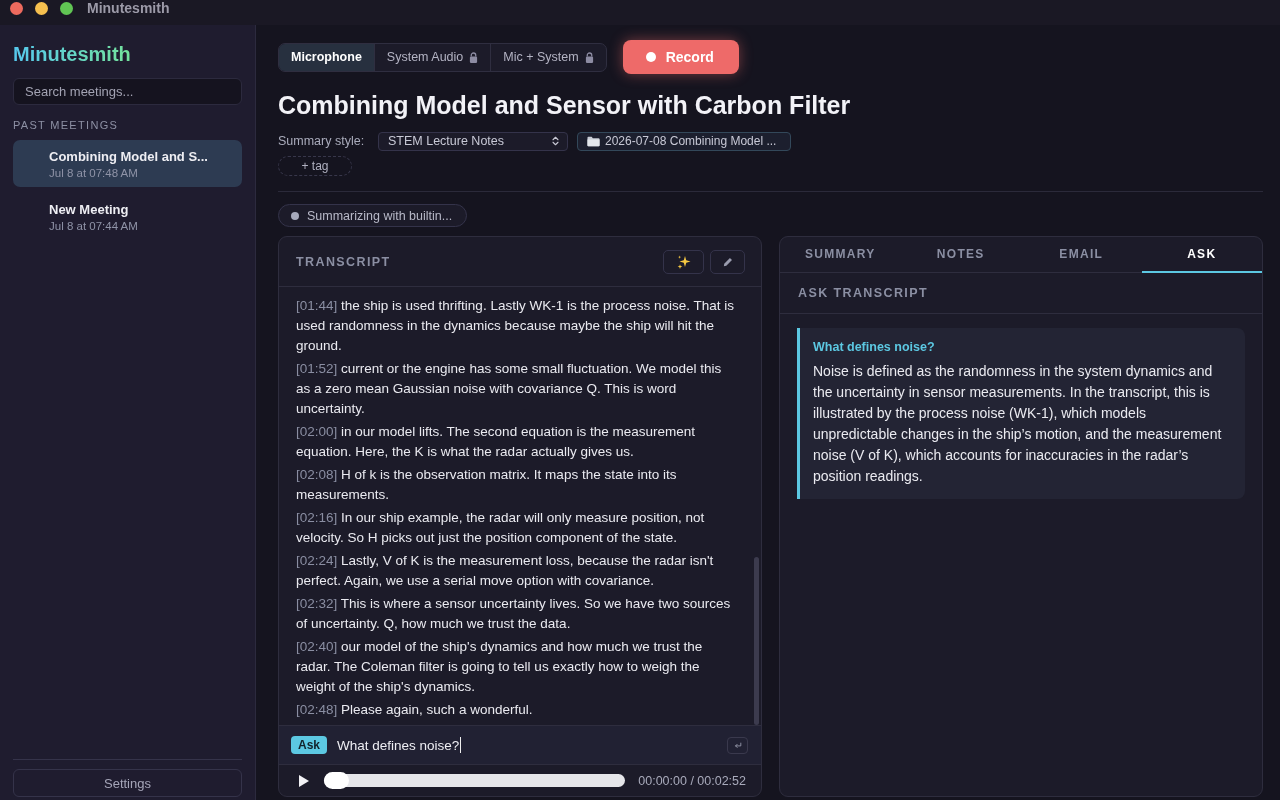  What do you see at coordinates (515, 326) in the screenshot?
I see `transcript-line: [01:44] the ship is used thrifting. Lastly WK-1 is the process noise. That is used randomness in the dynamics because maybe the ship will hit the ground.` at bounding box center [515, 326].